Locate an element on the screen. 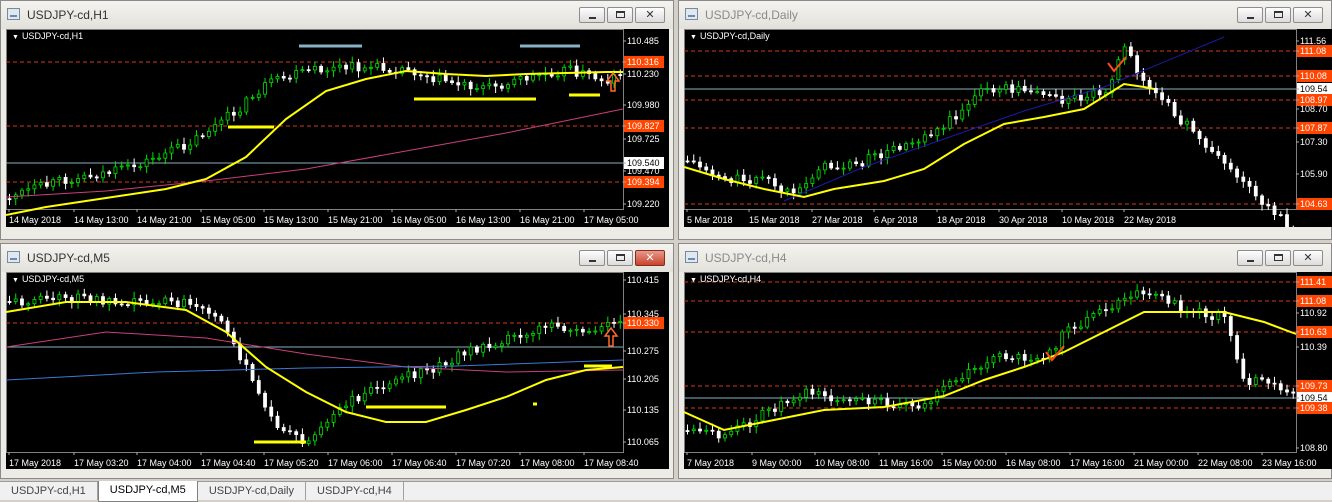 The height and width of the screenshot is (502, 1332). price-axis-label: 110.230 is located at coordinates (643, 74).